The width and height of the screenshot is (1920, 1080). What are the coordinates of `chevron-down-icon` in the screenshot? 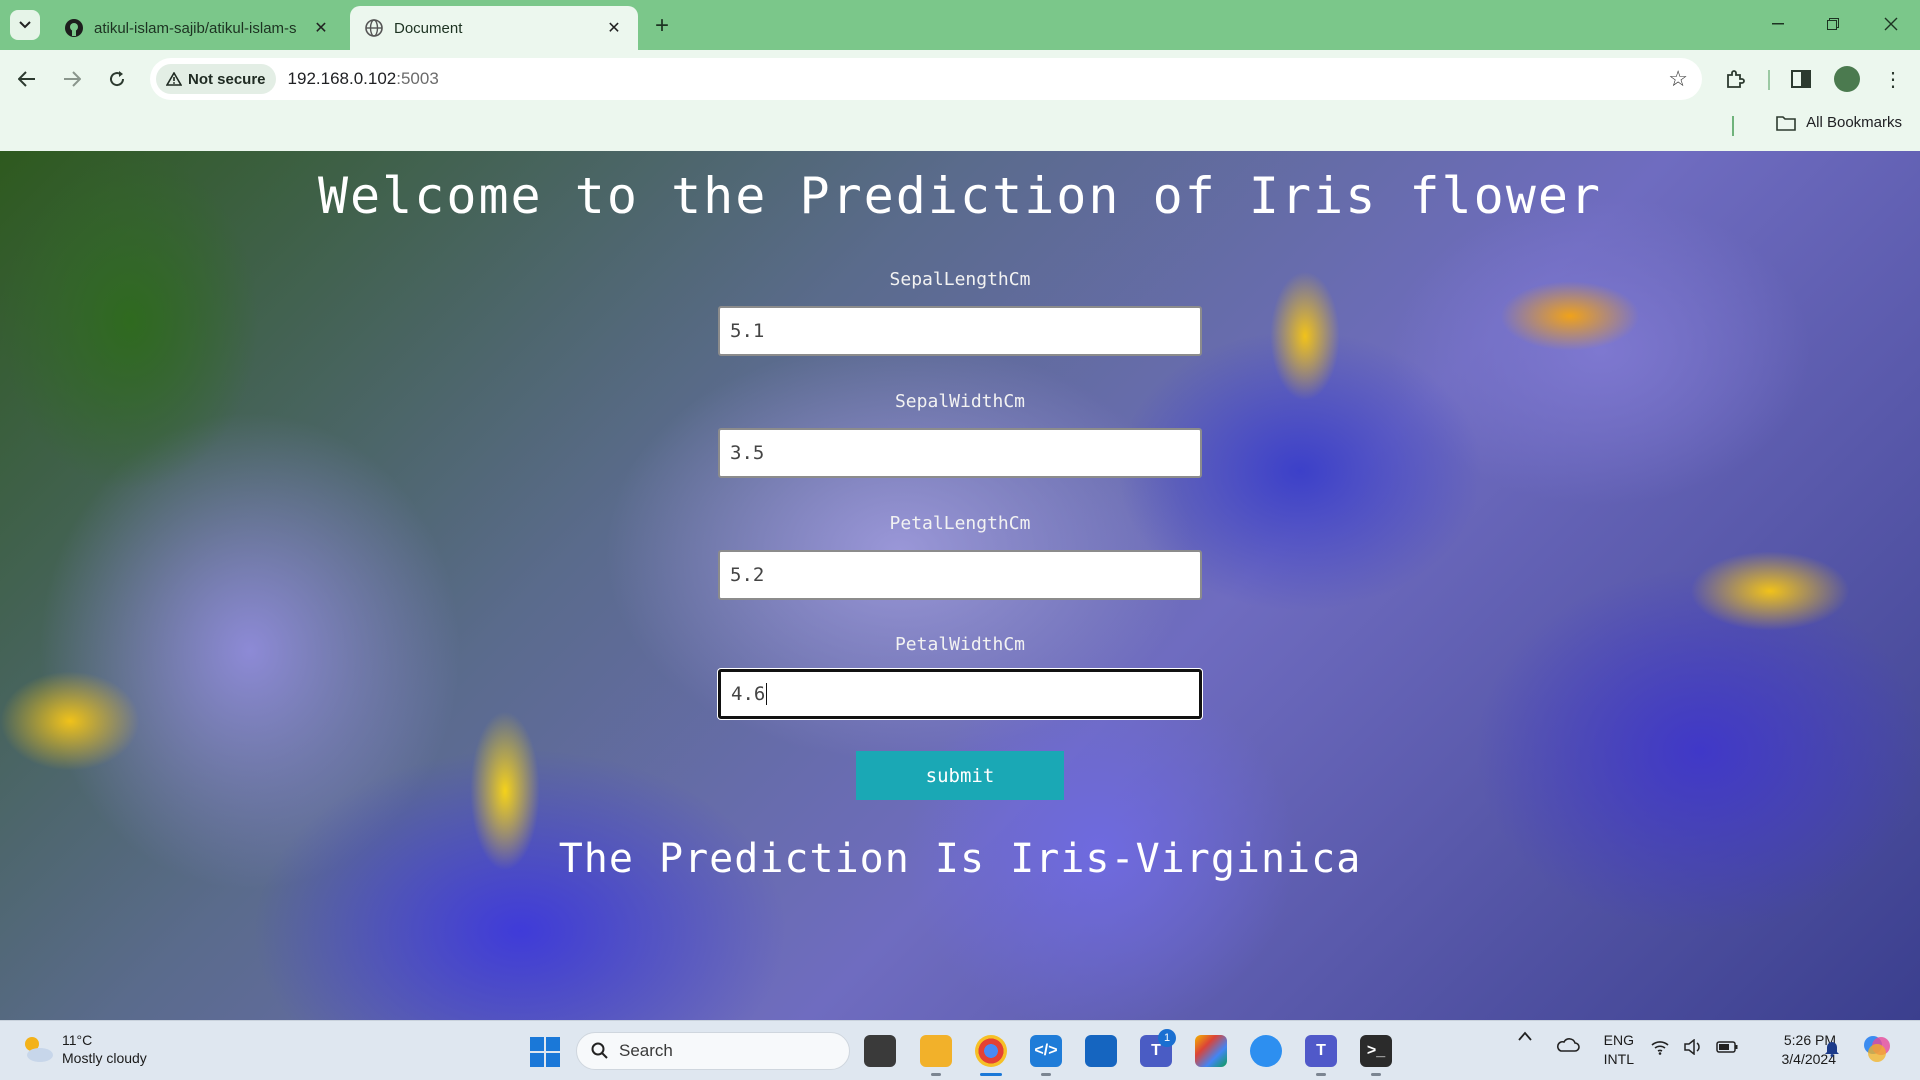 It's located at (25, 25).